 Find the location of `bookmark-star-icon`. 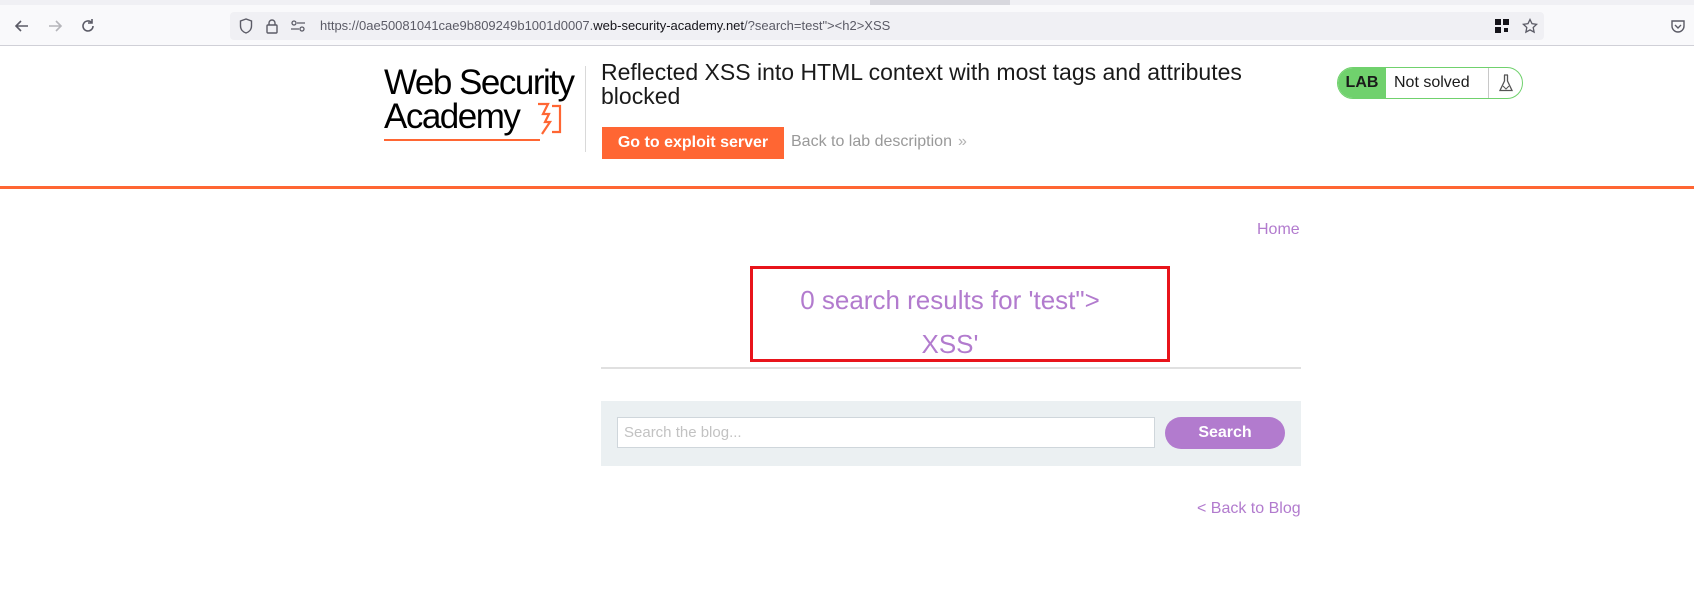

bookmark-star-icon is located at coordinates (1530, 26).